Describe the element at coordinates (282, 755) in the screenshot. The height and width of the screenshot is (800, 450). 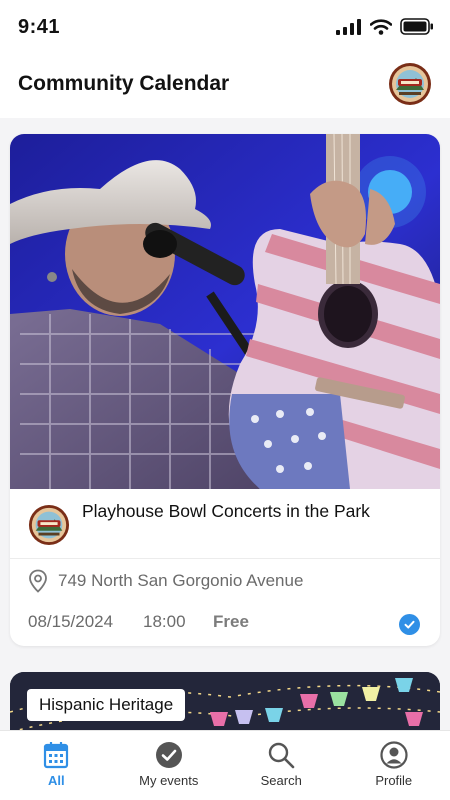
I see `search-icon` at that location.